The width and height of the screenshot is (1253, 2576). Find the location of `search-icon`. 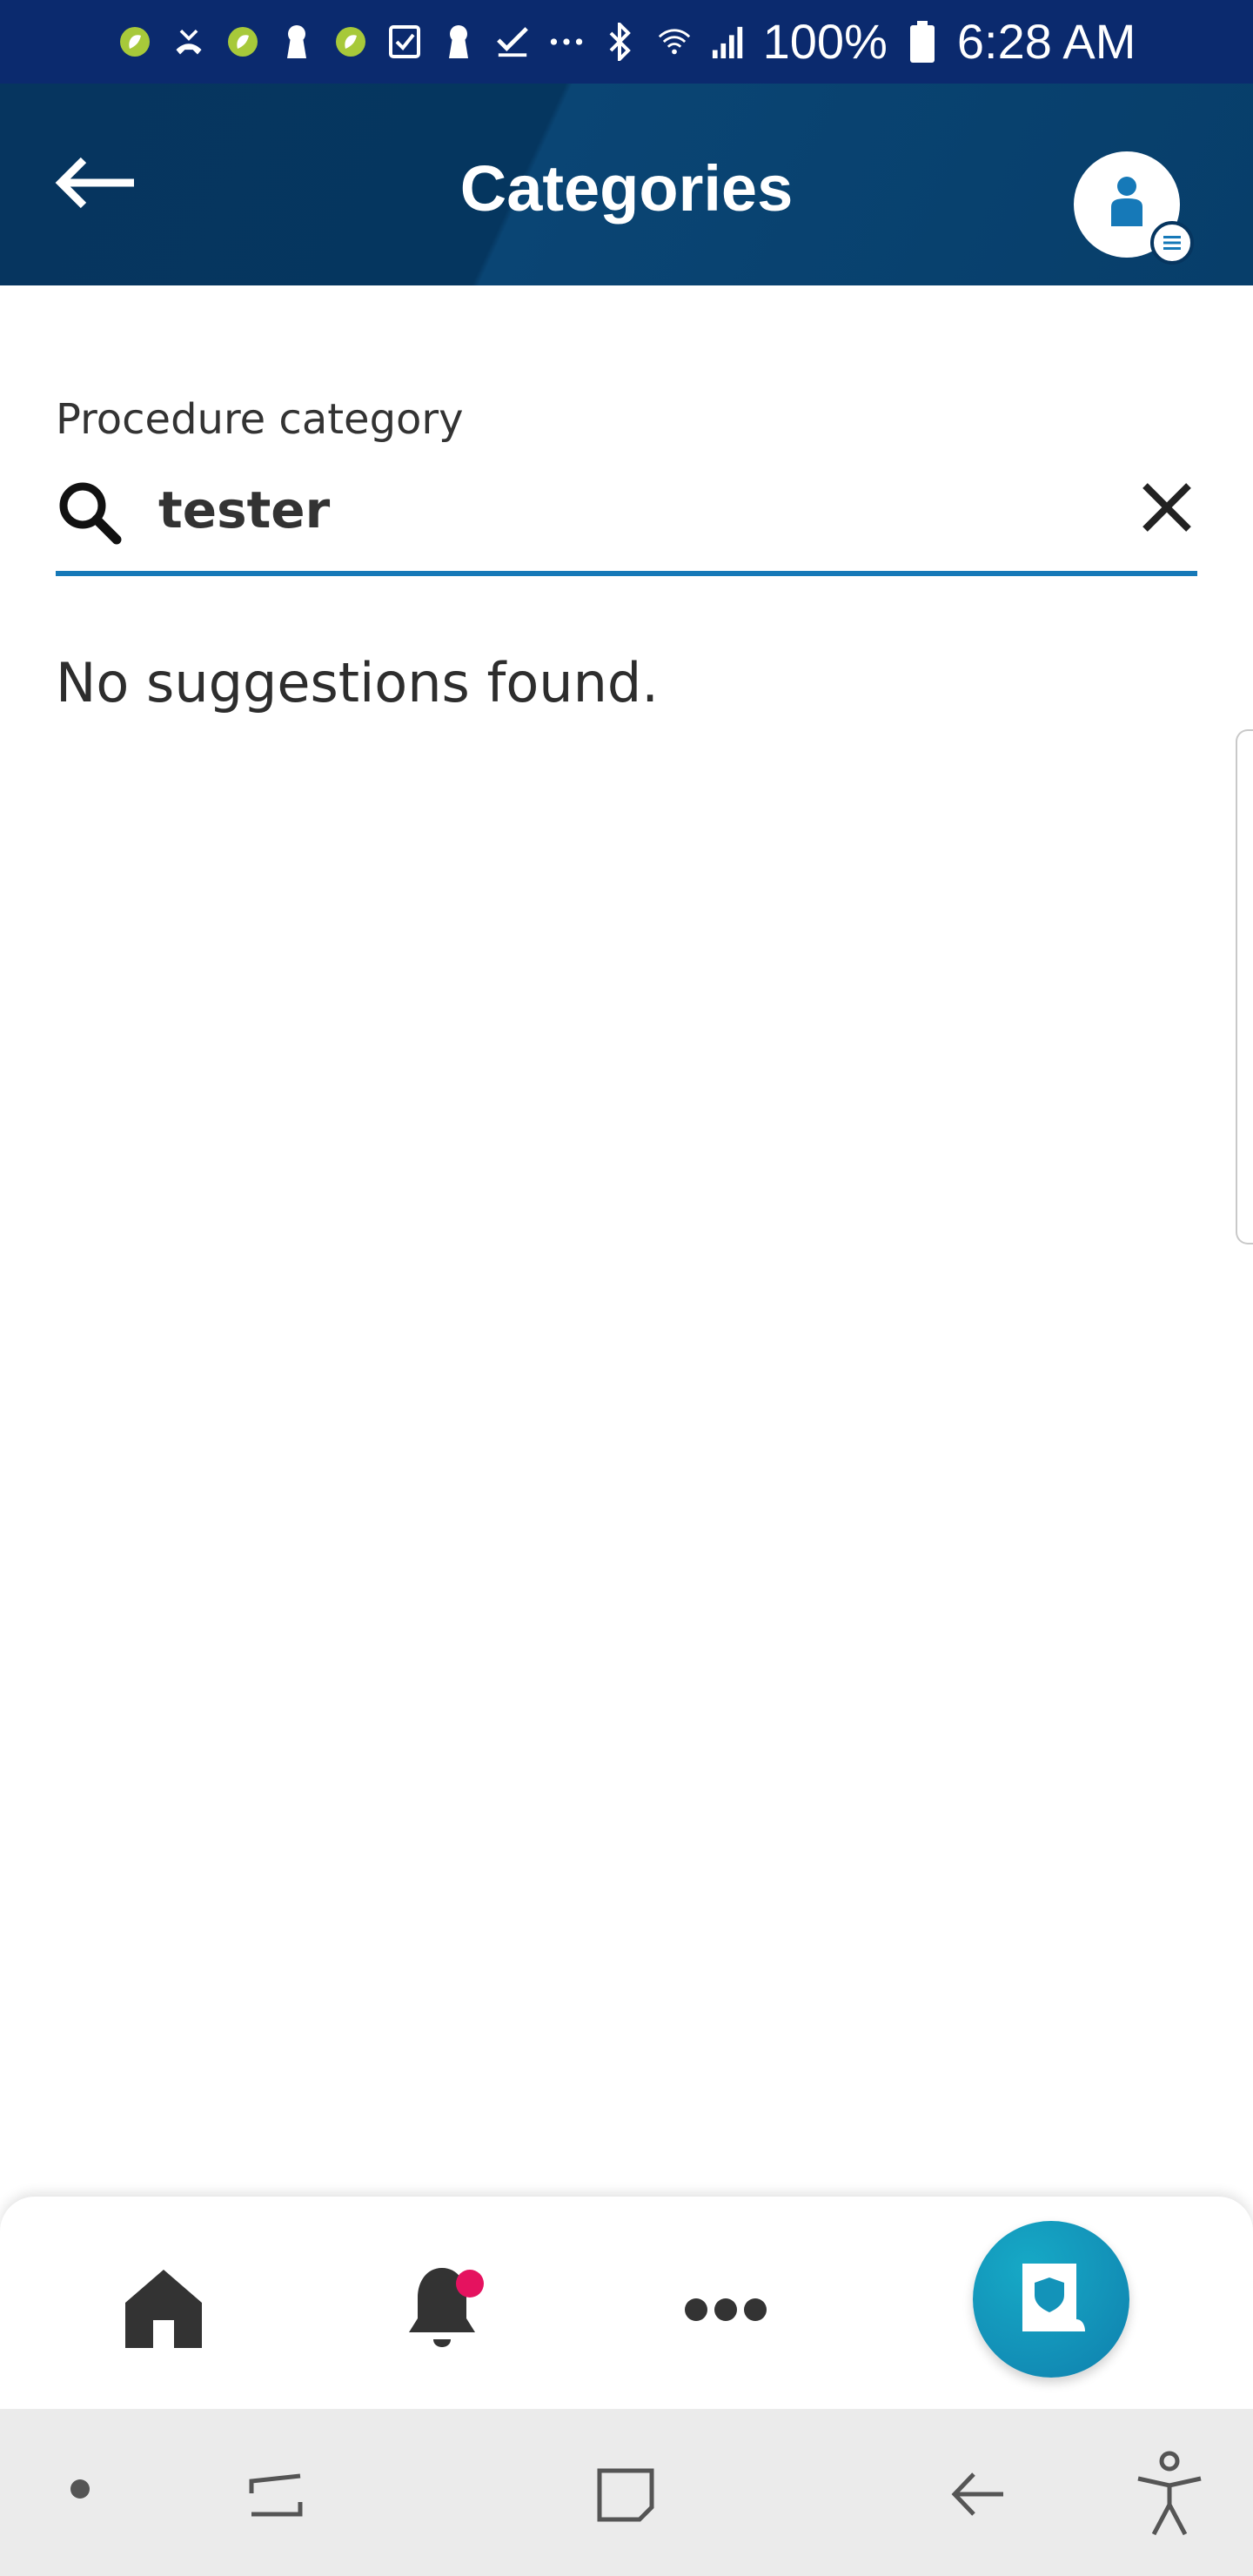

search-icon is located at coordinates (90, 513).